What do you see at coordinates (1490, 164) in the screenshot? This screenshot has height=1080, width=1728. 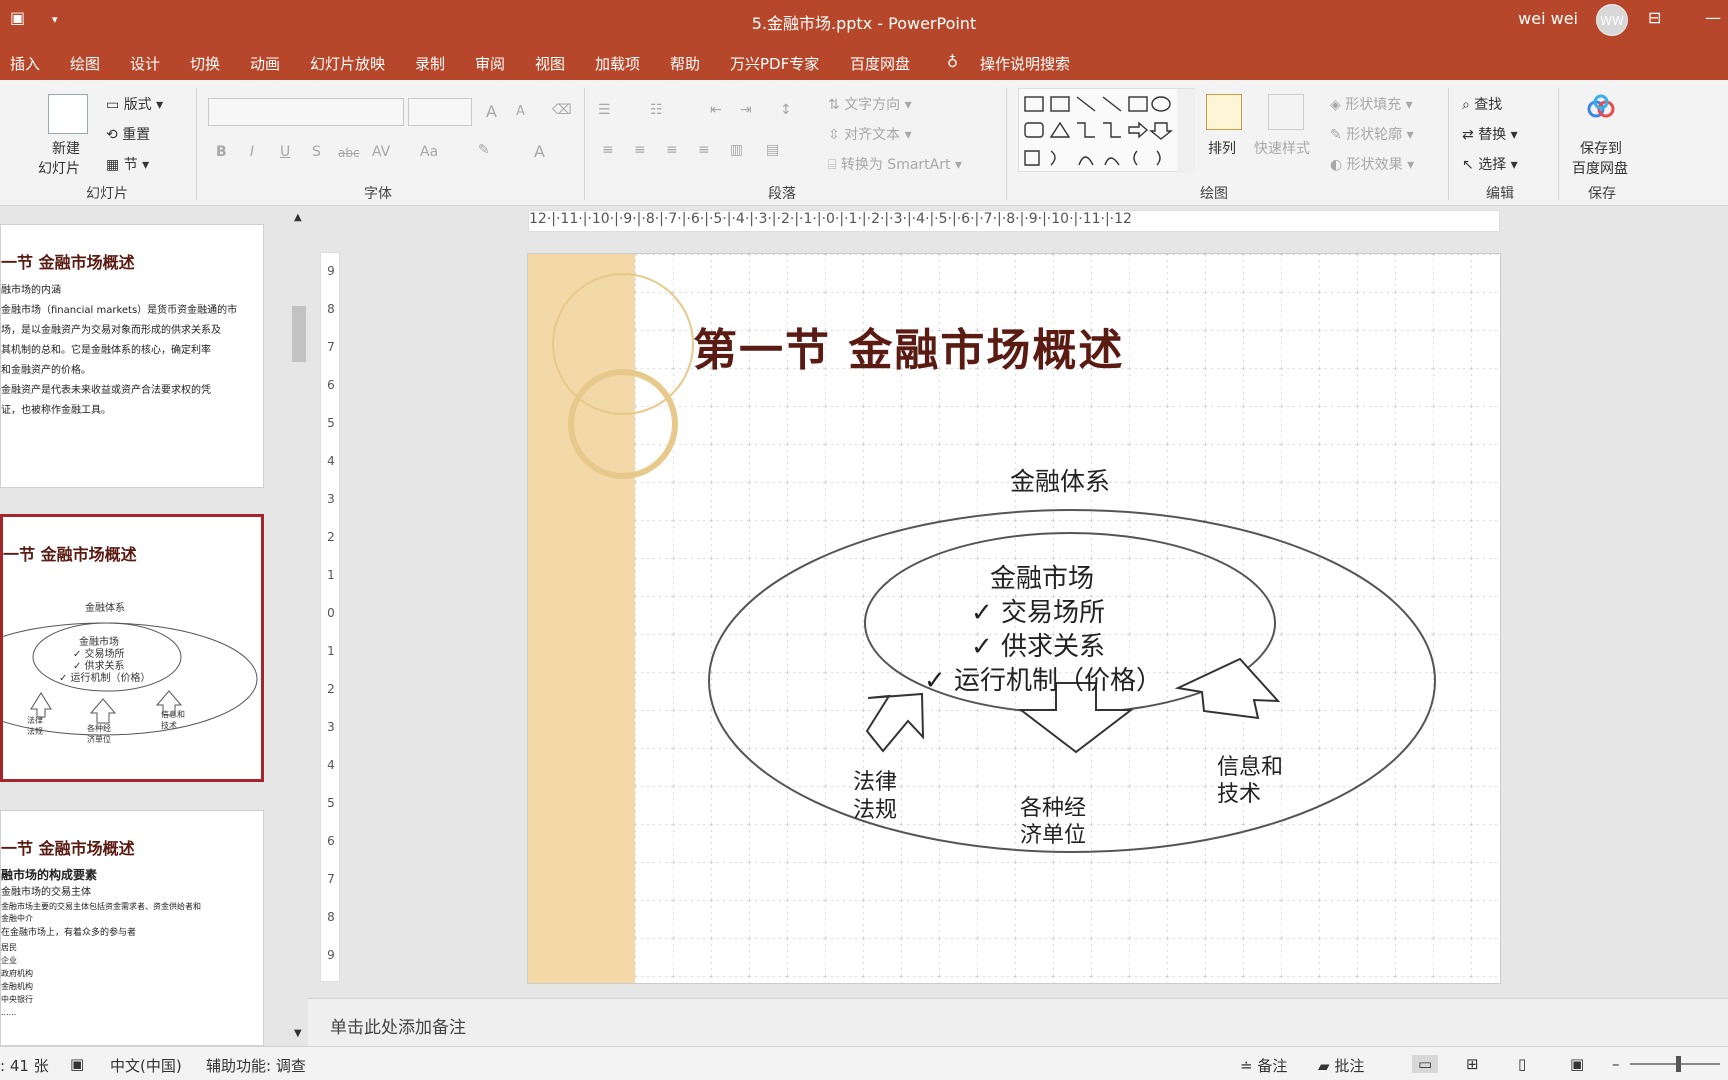 I see `select-button: ↖ 选择 ▾` at bounding box center [1490, 164].